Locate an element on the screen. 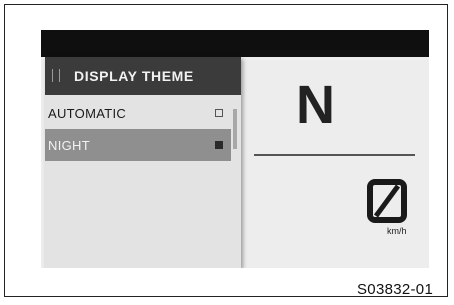 This screenshot has width=454, height=305. speed-digit-slash is located at coordinates (387, 201).